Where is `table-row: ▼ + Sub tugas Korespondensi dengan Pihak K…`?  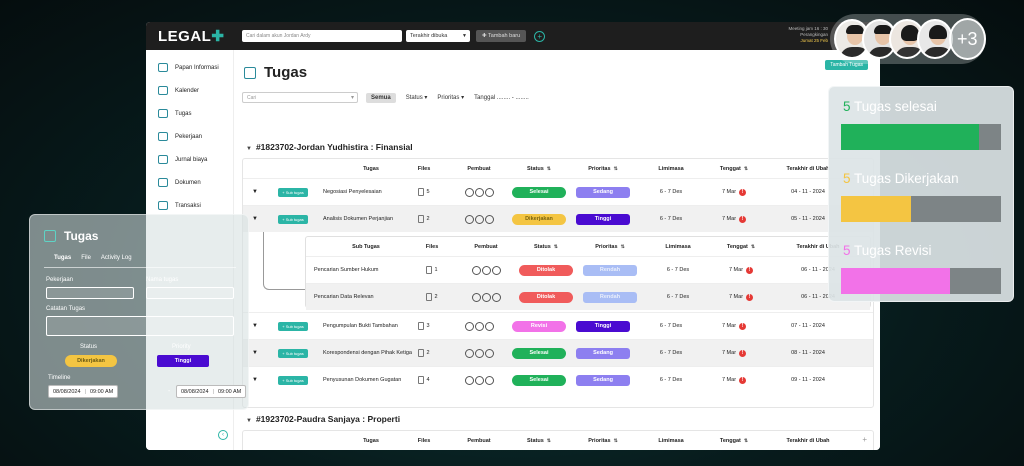 table-row: ▼ + Sub tugas Korespondensi dengan Pihak K… is located at coordinates (558, 352).